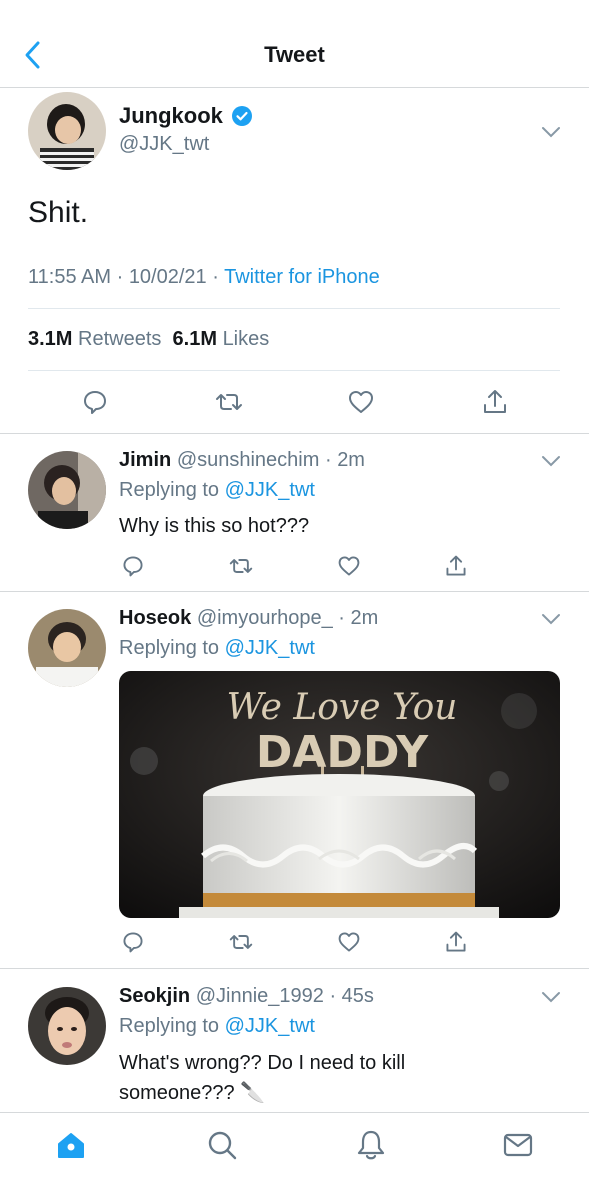 This screenshot has height=1200, width=589. I want to click on avatar-jimin, so click(67, 490).